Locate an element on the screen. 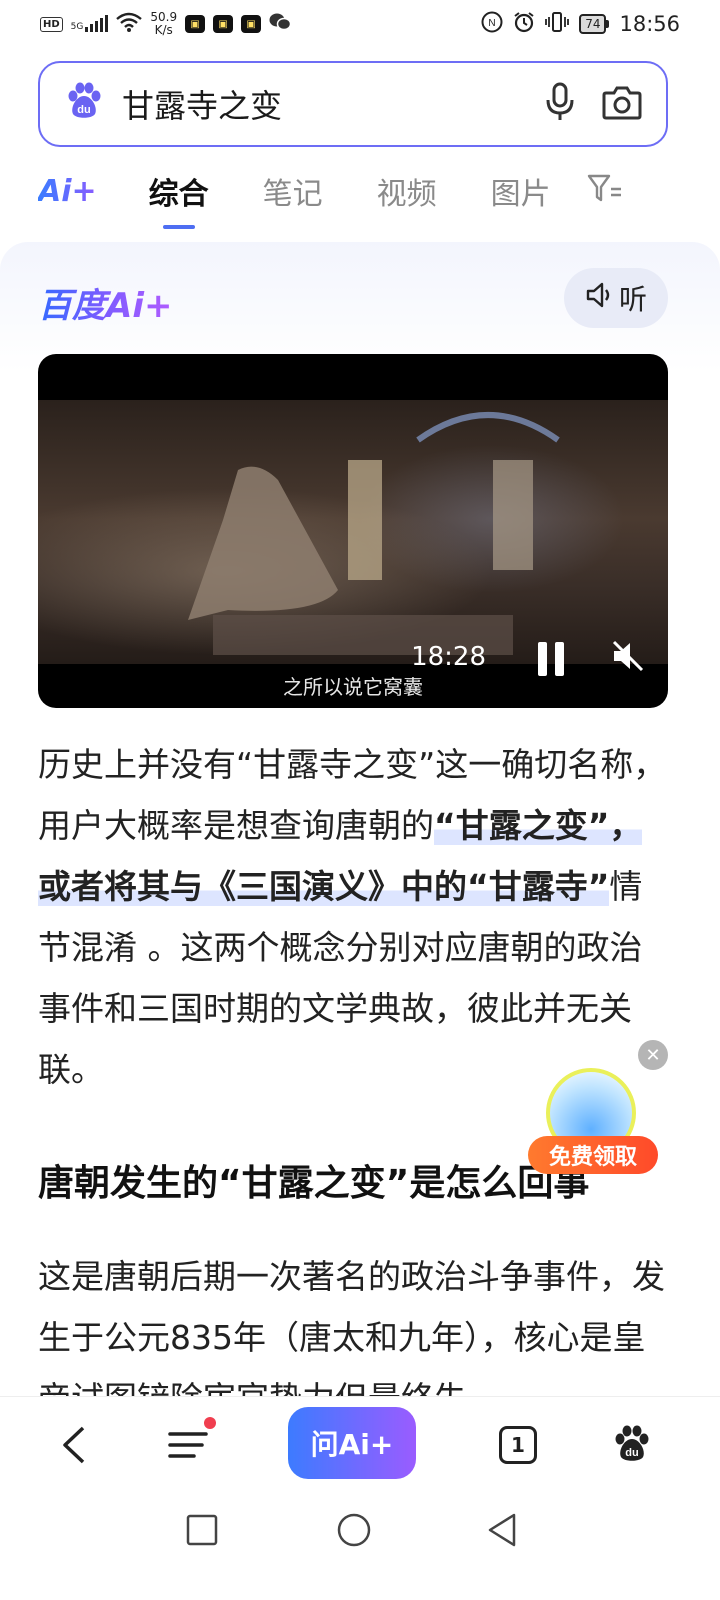 The width and height of the screenshot is (720, 1600). search-tabs: Ai+ 综合 笔记 视频 图片 is located at coordinates (379, 194).